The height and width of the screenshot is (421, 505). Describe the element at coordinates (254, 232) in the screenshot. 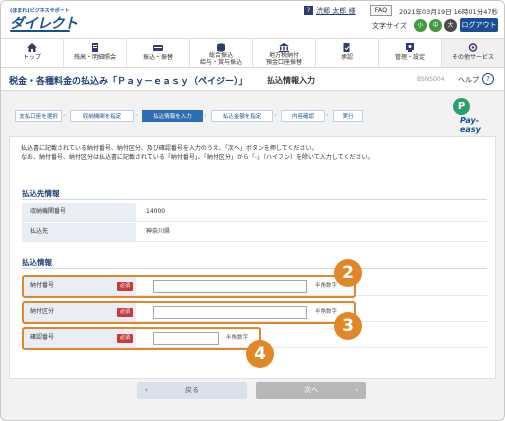

I see `payee-row-payee: 払込先 神奈川県` at that location.